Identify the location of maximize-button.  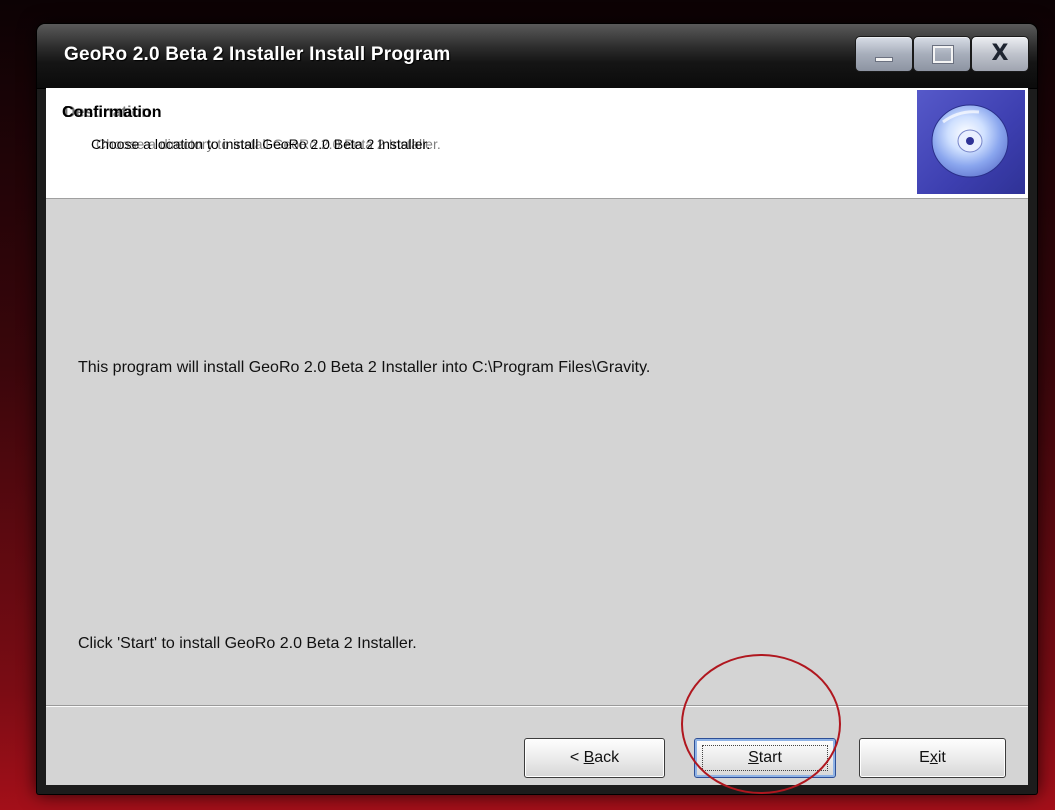
(942, 54).